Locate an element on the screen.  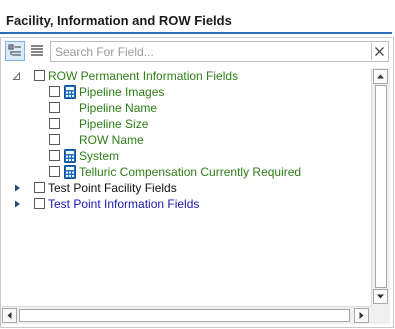
tree-group-row: Test Point Facility Fields is located at coordinates (185, 188).